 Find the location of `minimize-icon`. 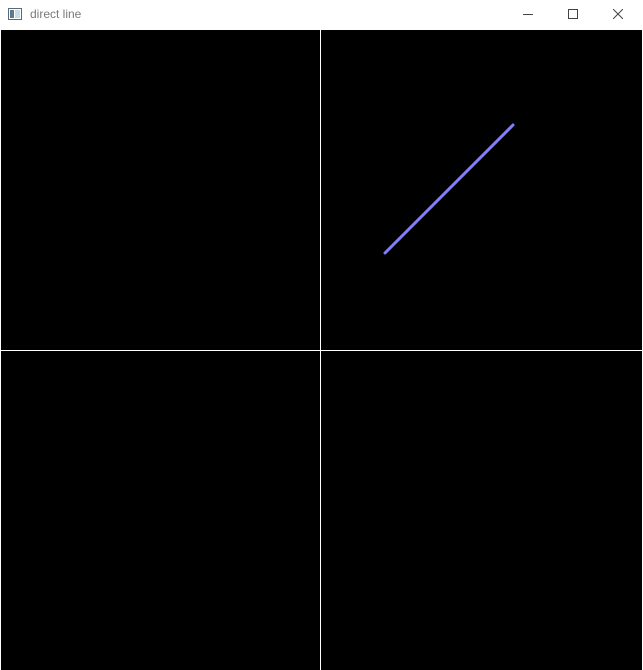

minimize-icon is located at coordinates (528, 15).